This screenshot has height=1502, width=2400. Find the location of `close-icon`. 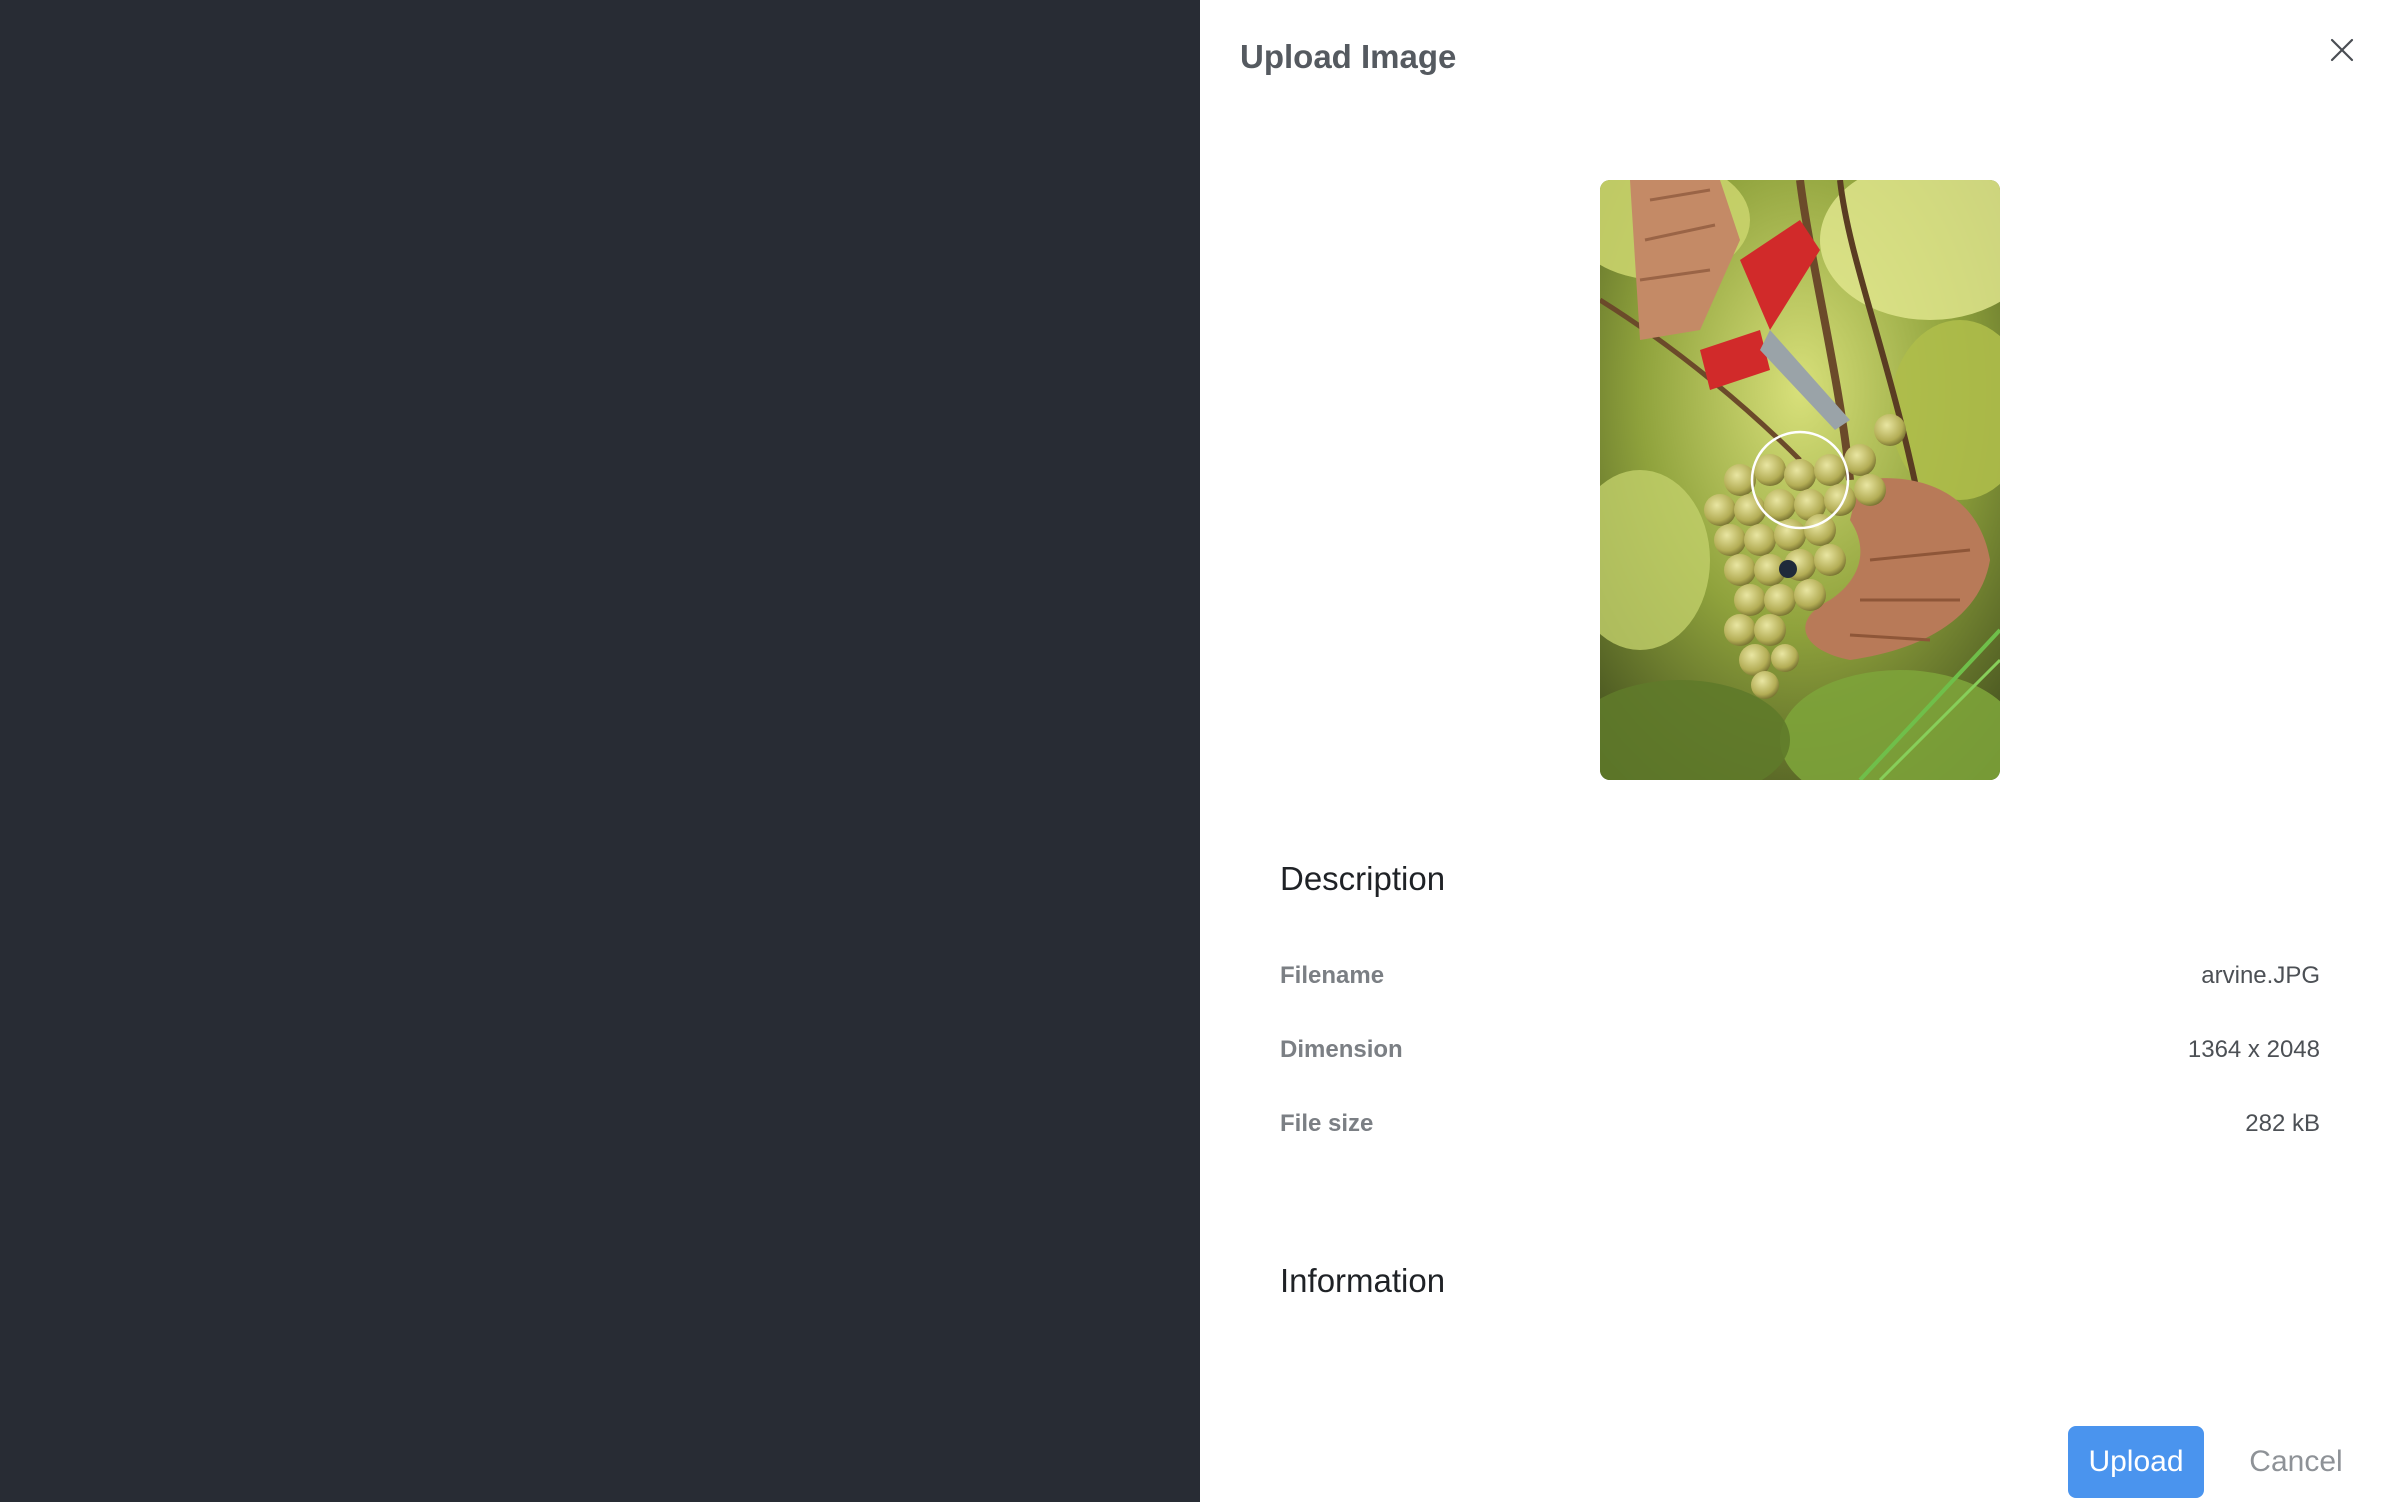

close-icon is located at coordinates (2342, 50).